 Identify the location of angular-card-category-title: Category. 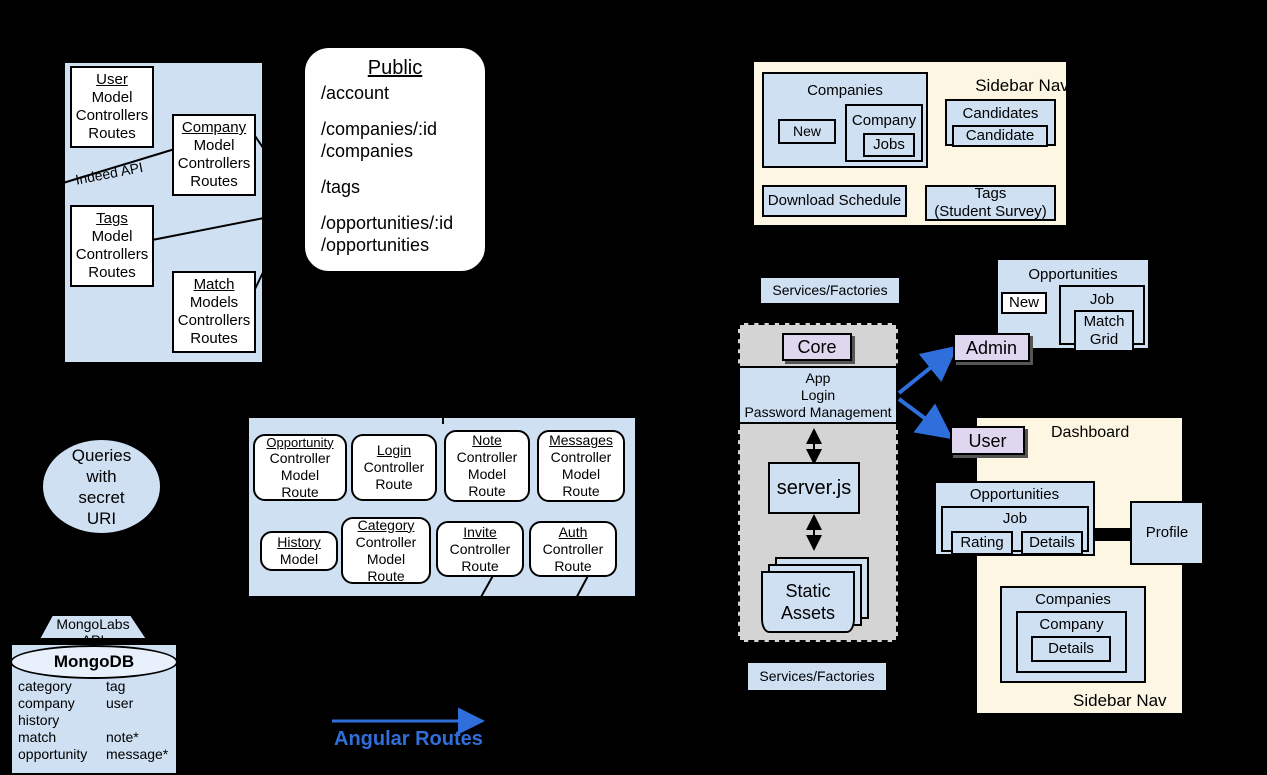
(386, 524).